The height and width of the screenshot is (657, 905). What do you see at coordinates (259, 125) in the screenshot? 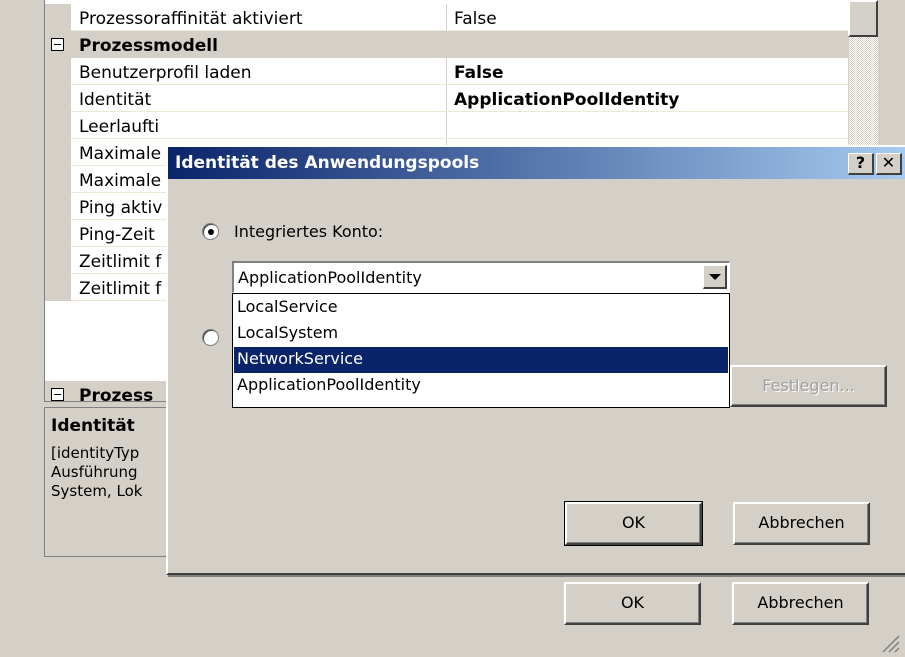
I see `property-name: Leerlaufti` at bounding box center [259, 125].